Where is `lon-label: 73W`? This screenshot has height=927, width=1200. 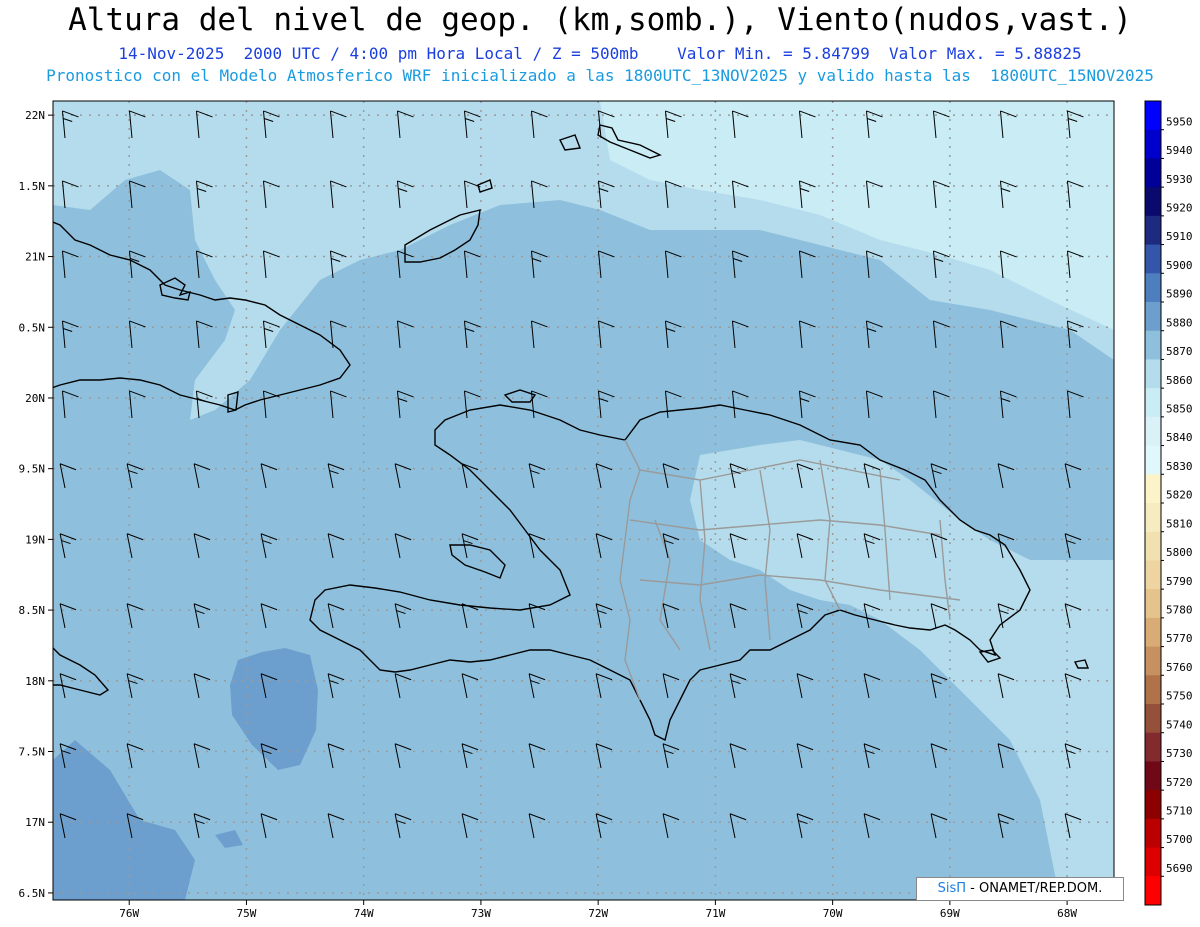 lon-label: 73W is located at coordinates (481, 913).